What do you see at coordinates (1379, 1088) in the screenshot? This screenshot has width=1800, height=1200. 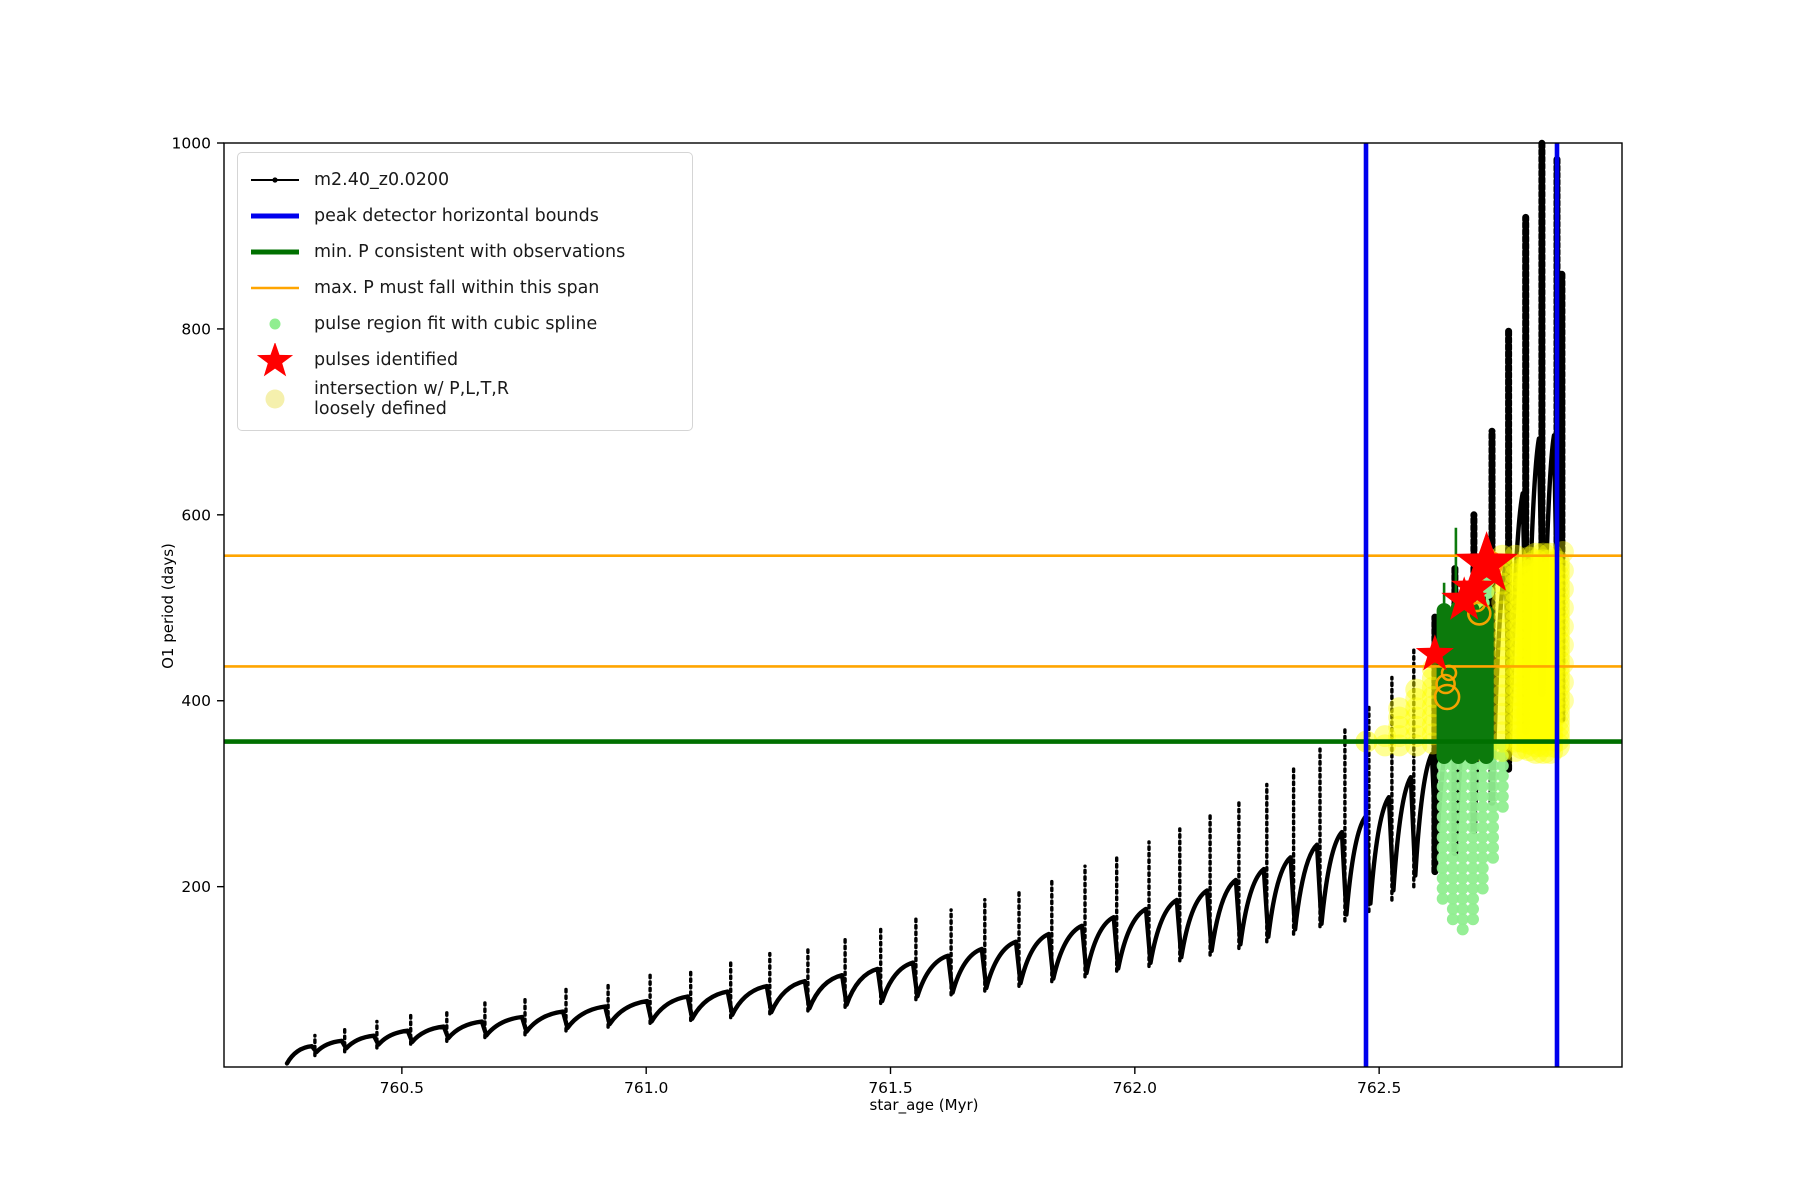 I see `x-tick-label: 762.5` at bounding box center [1379, 1088].